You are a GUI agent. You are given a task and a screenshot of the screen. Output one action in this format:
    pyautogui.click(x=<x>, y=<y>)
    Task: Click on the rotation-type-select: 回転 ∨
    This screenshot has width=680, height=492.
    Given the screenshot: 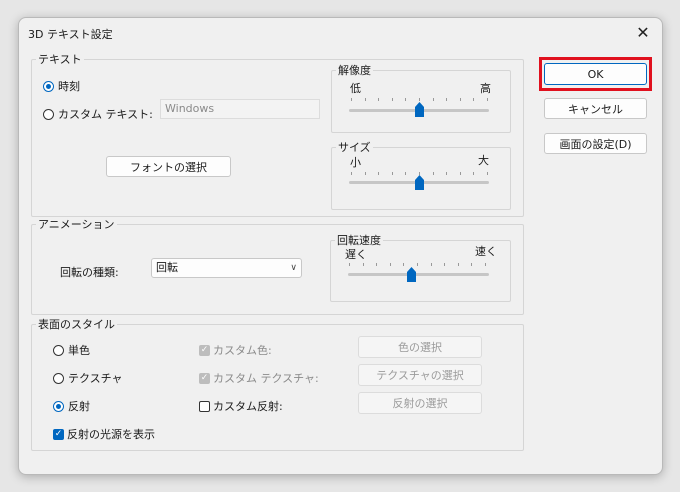 What is the action you would take?
    pyautogui.click(x=226, y=268)
    